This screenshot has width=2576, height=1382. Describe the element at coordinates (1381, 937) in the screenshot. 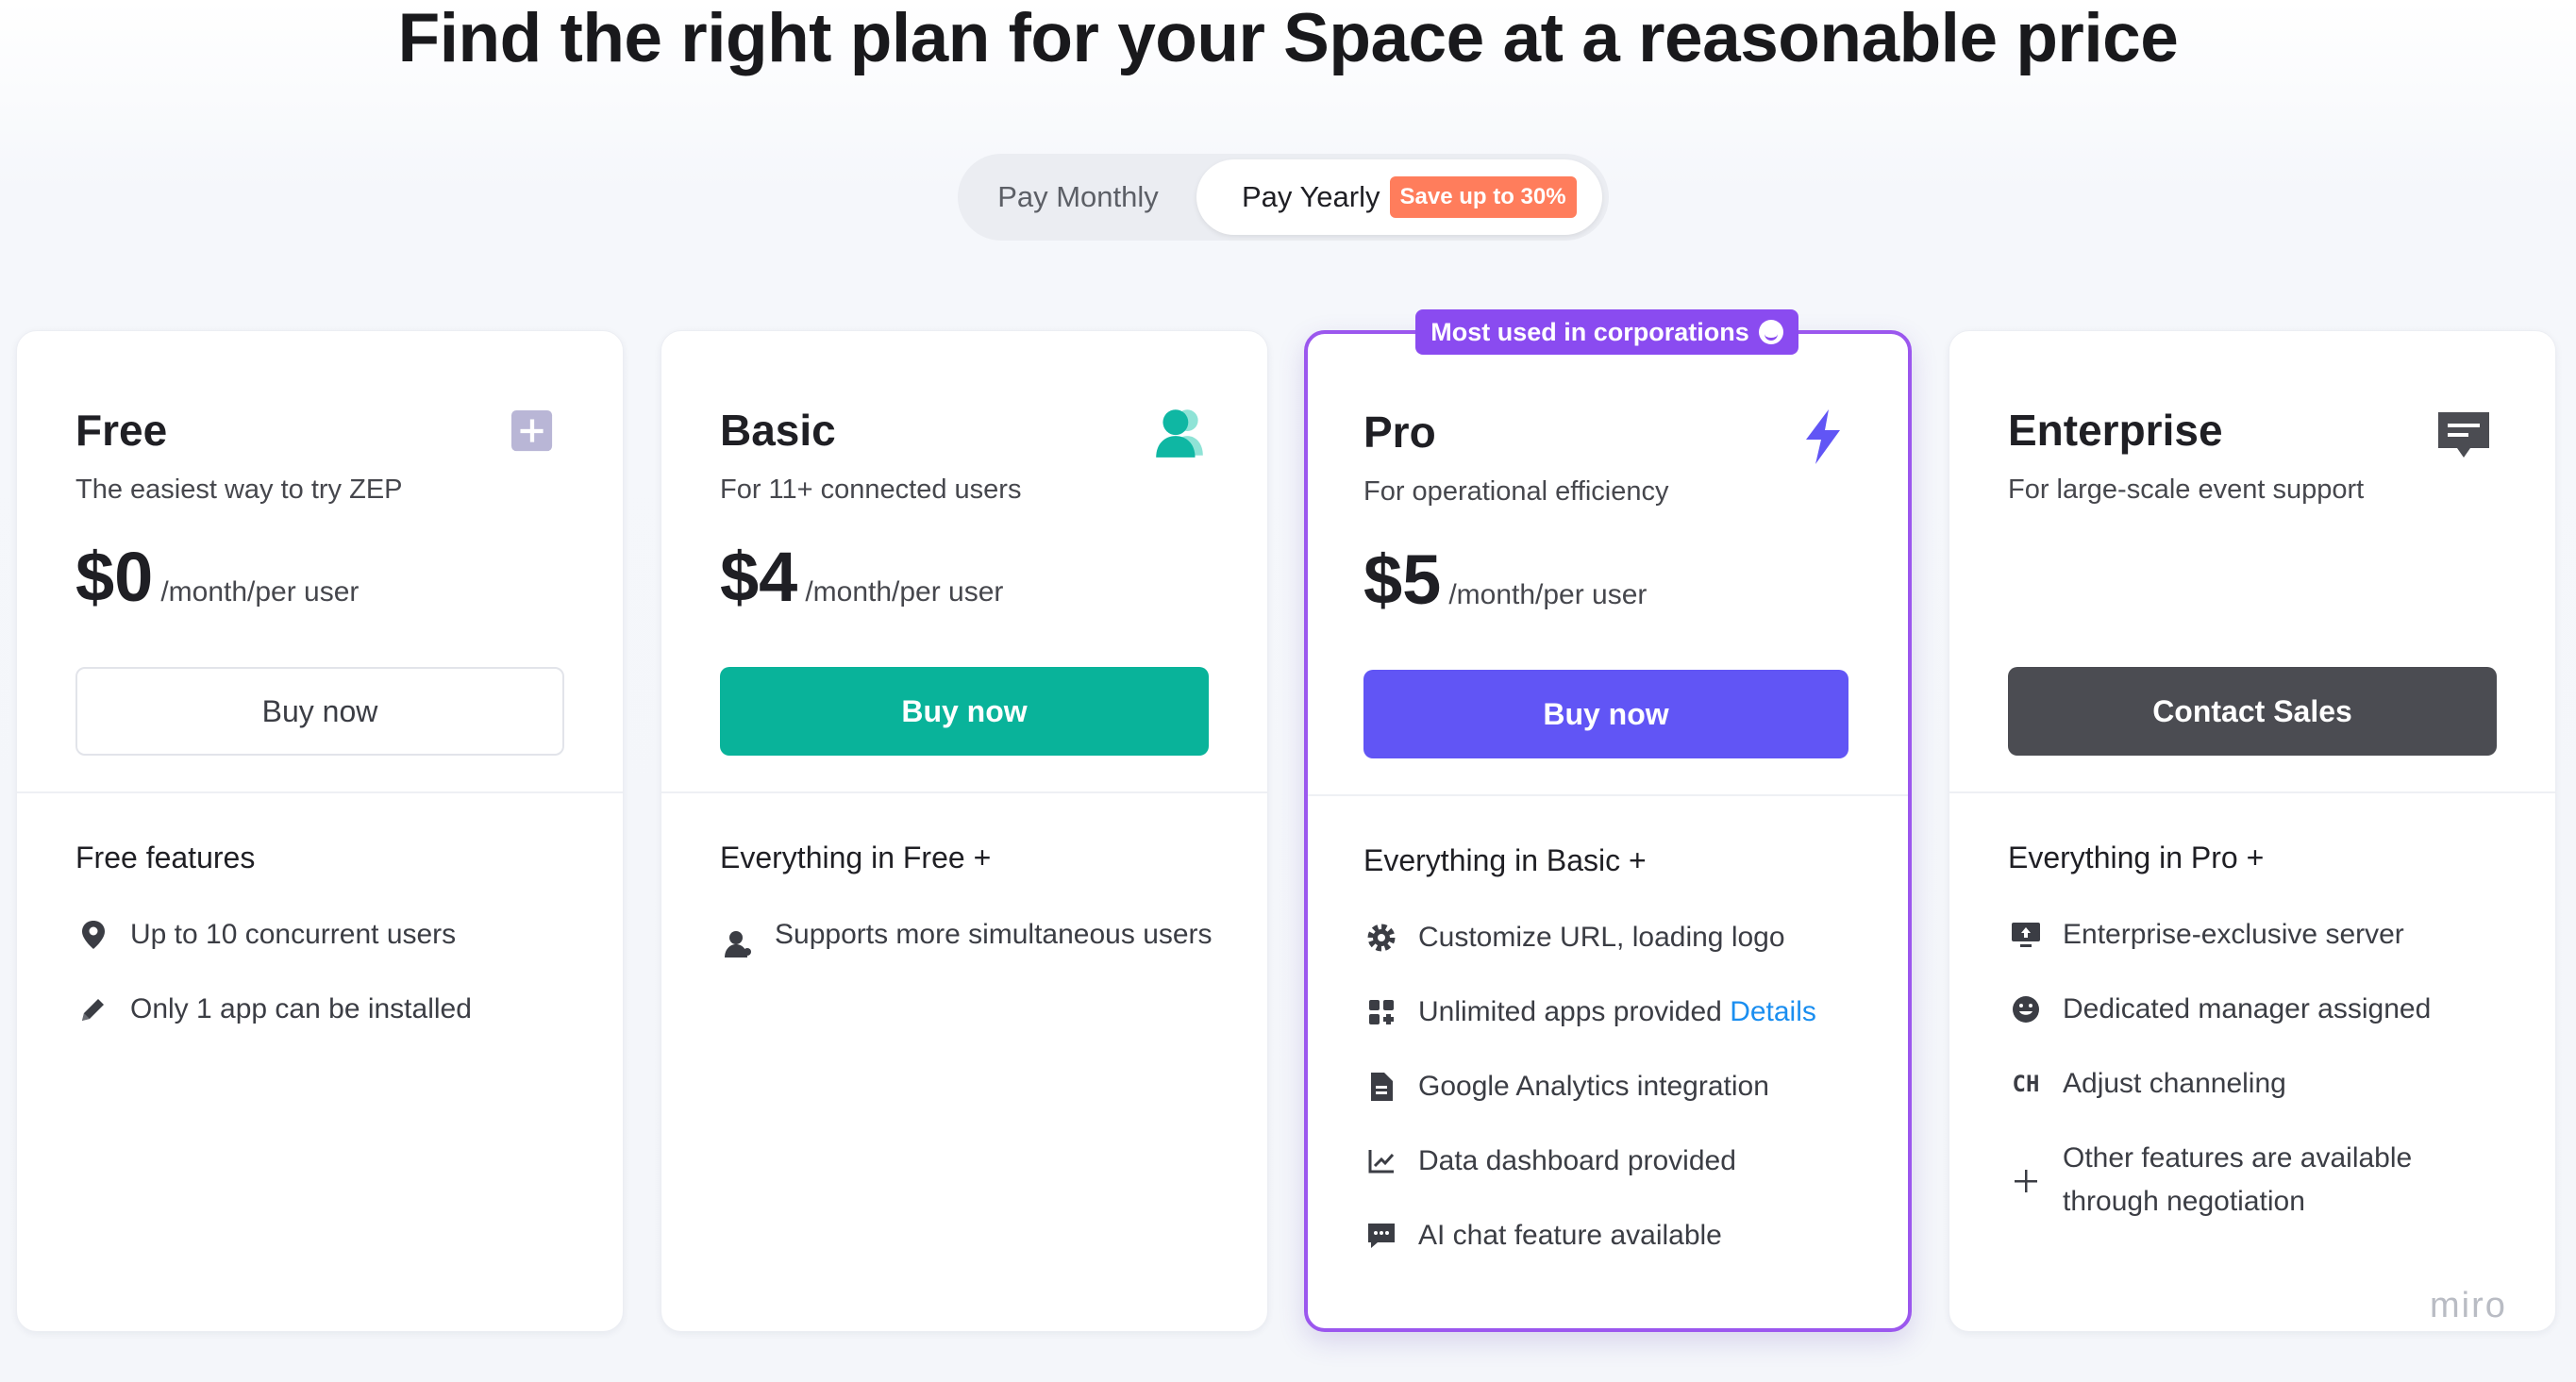

I see `gear-icon` at that location.